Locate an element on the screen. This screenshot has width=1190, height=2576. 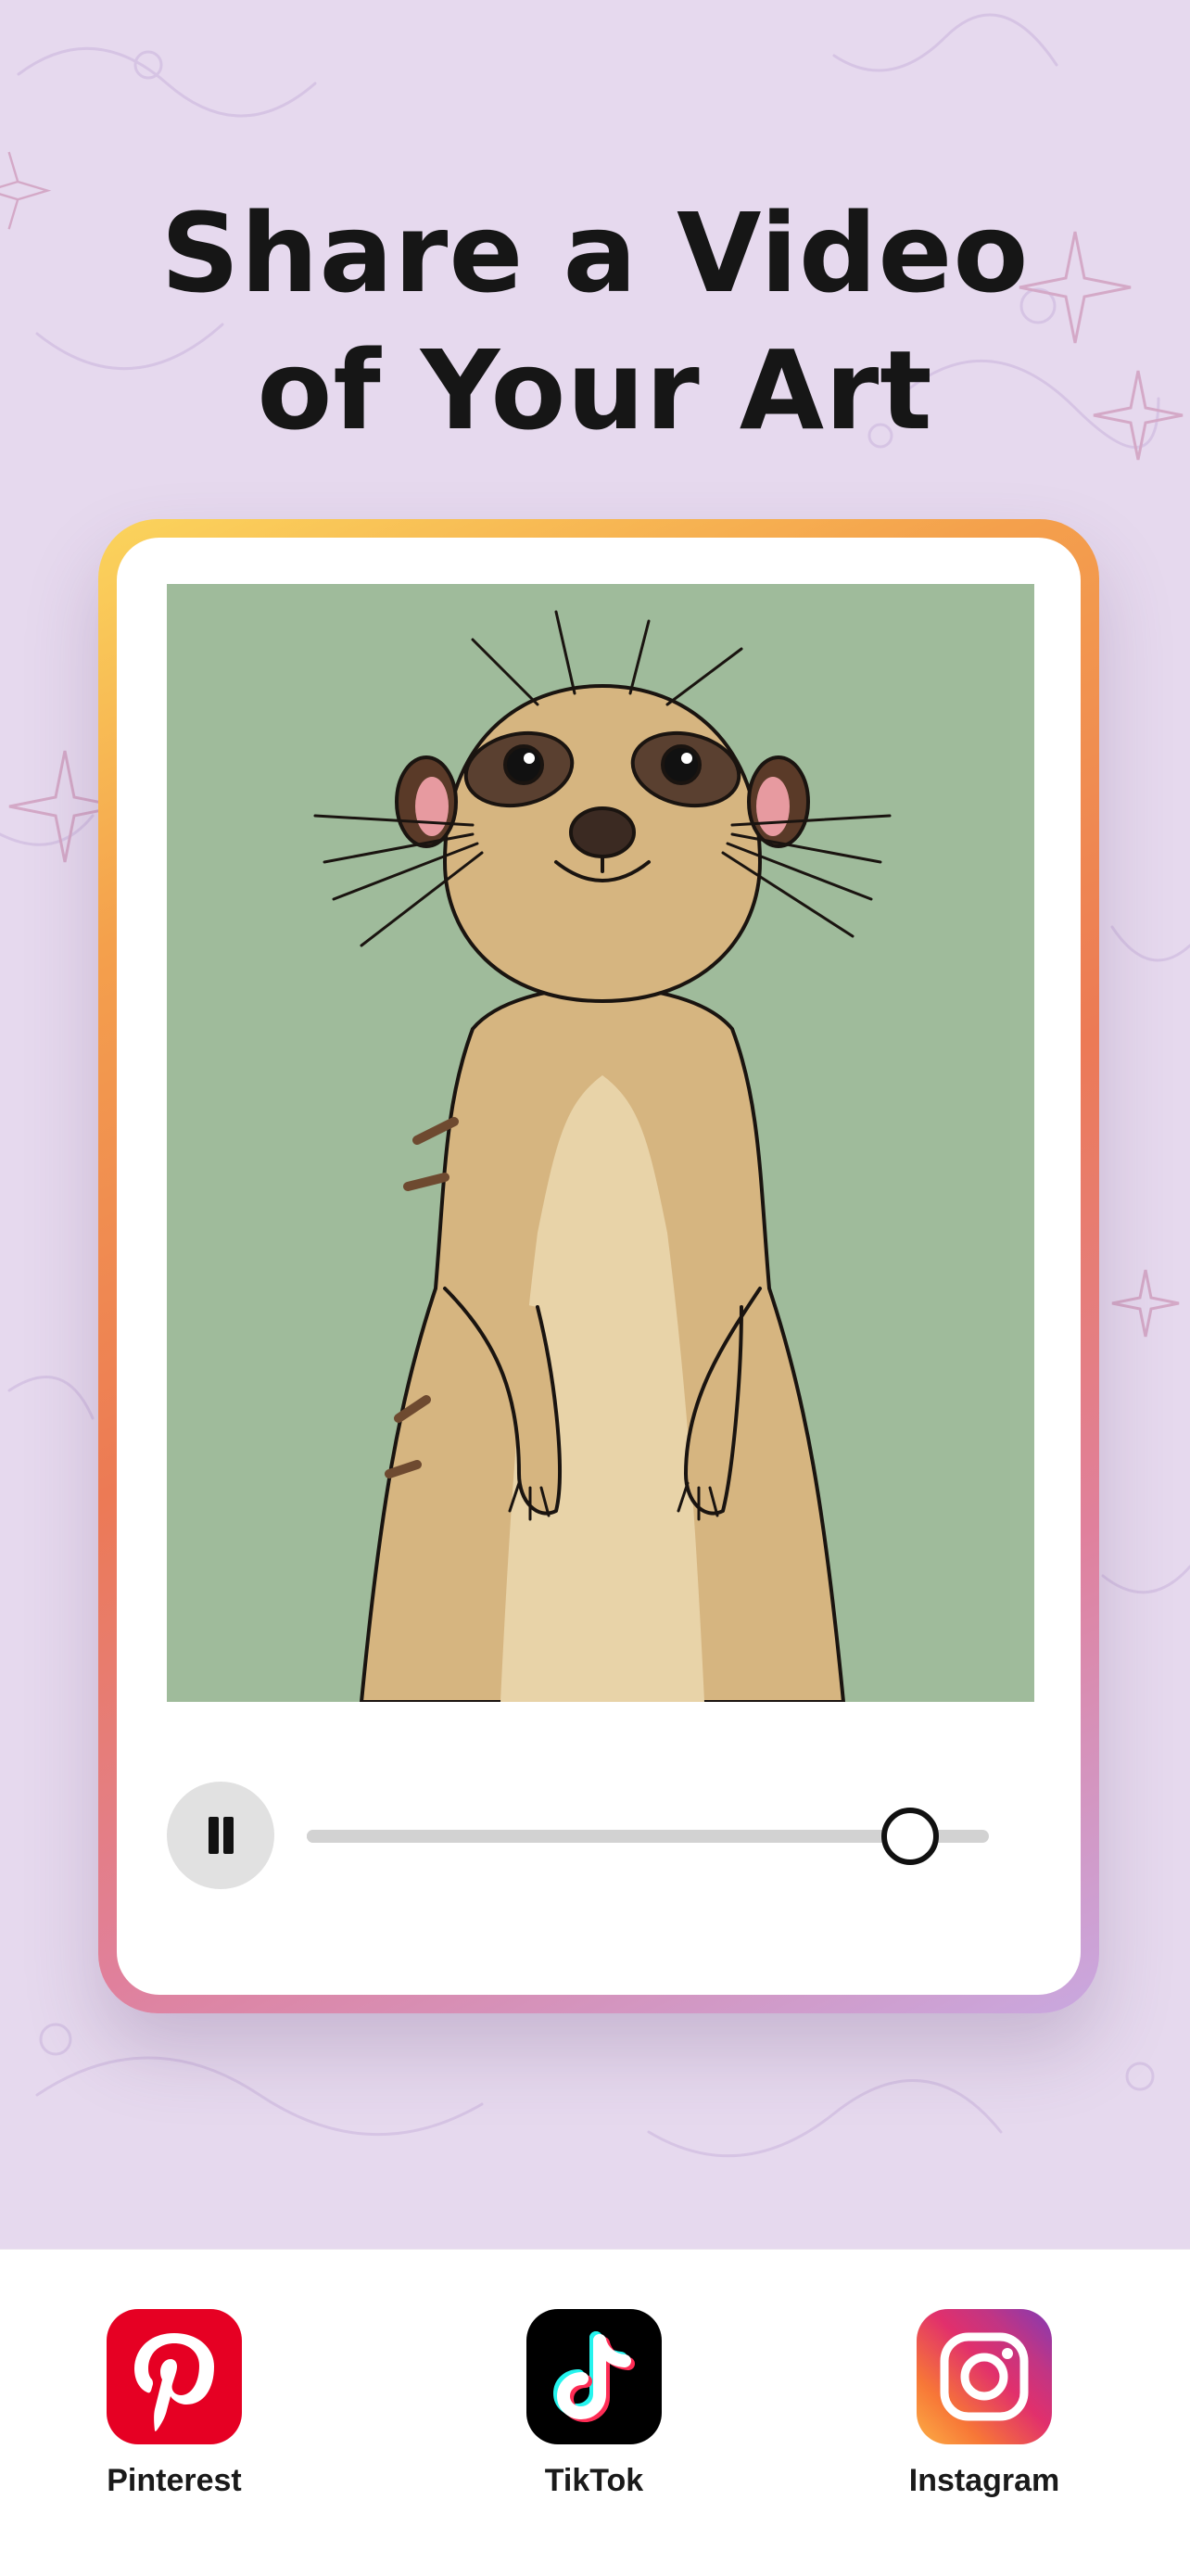
share-pinterest-button: Pinterest is located at coordinates (174, 2404).